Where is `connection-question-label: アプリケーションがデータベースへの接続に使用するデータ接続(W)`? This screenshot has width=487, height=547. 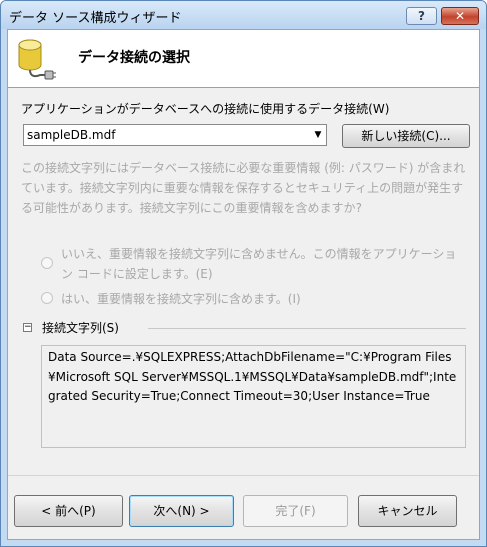 connection-question-label: アプリケーションがデータベースへの接続に使用するデータ接続(W) is located at coordinates (205, 109).